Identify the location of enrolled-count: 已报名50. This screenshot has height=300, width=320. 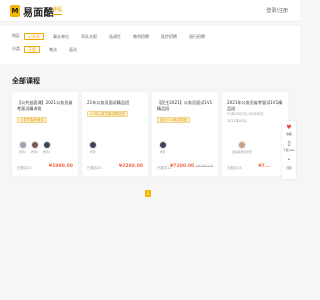
(94, 168).